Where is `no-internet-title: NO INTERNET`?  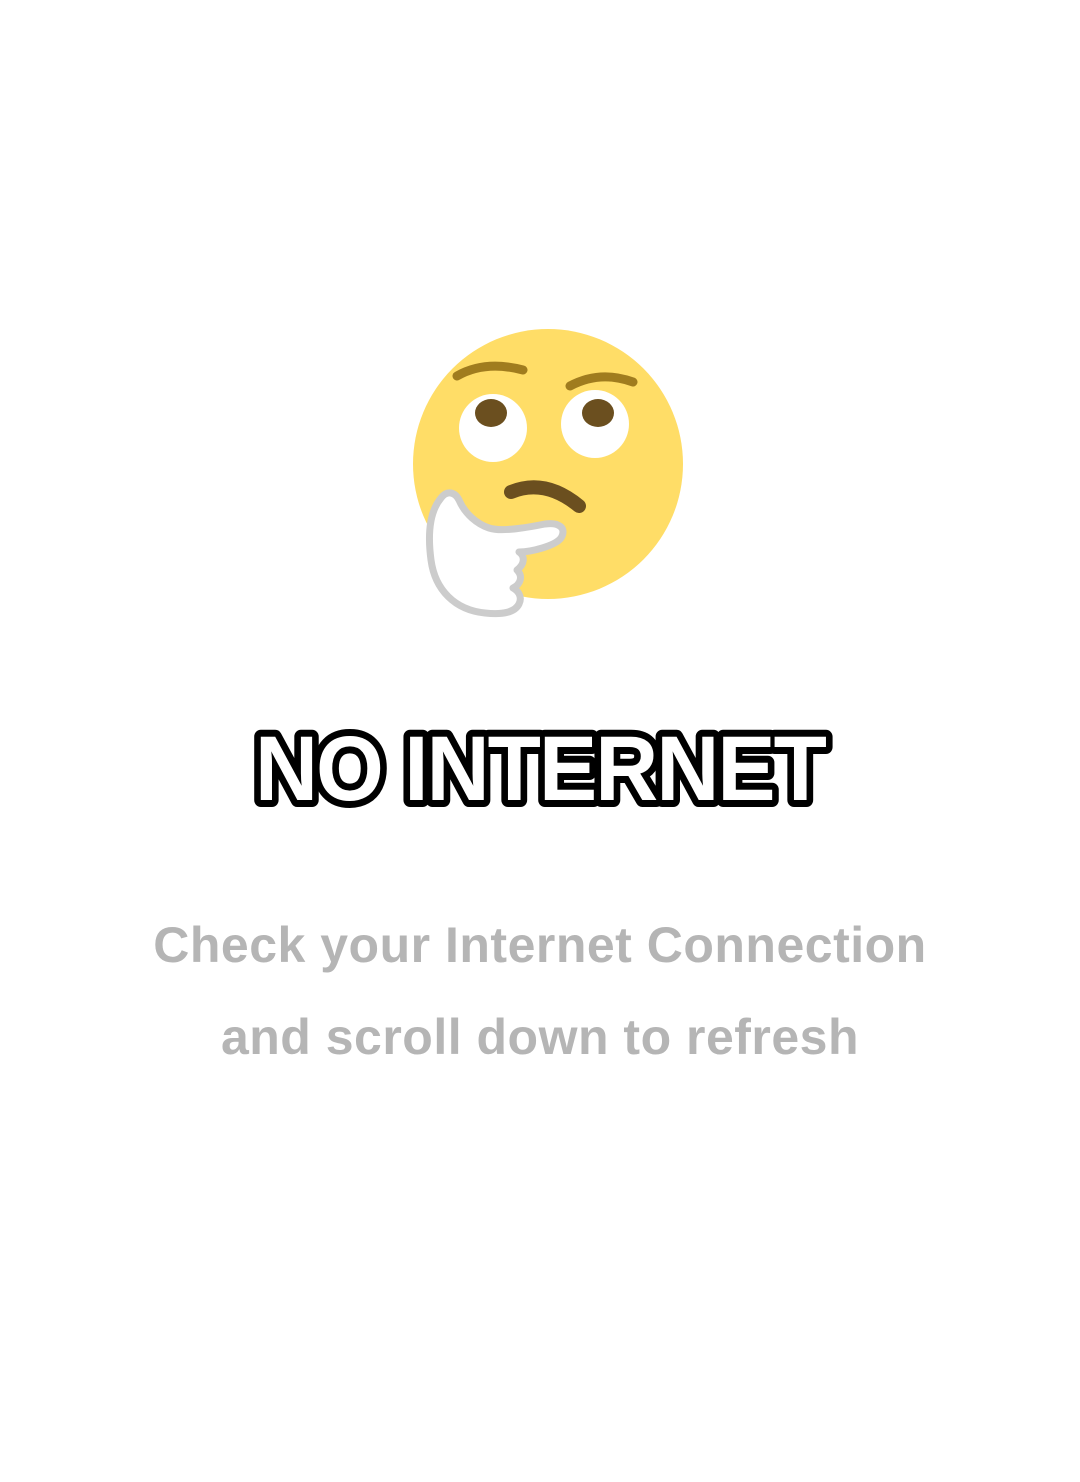 no-internet-title: NO INTERNET is located at coordinates (541, 769).